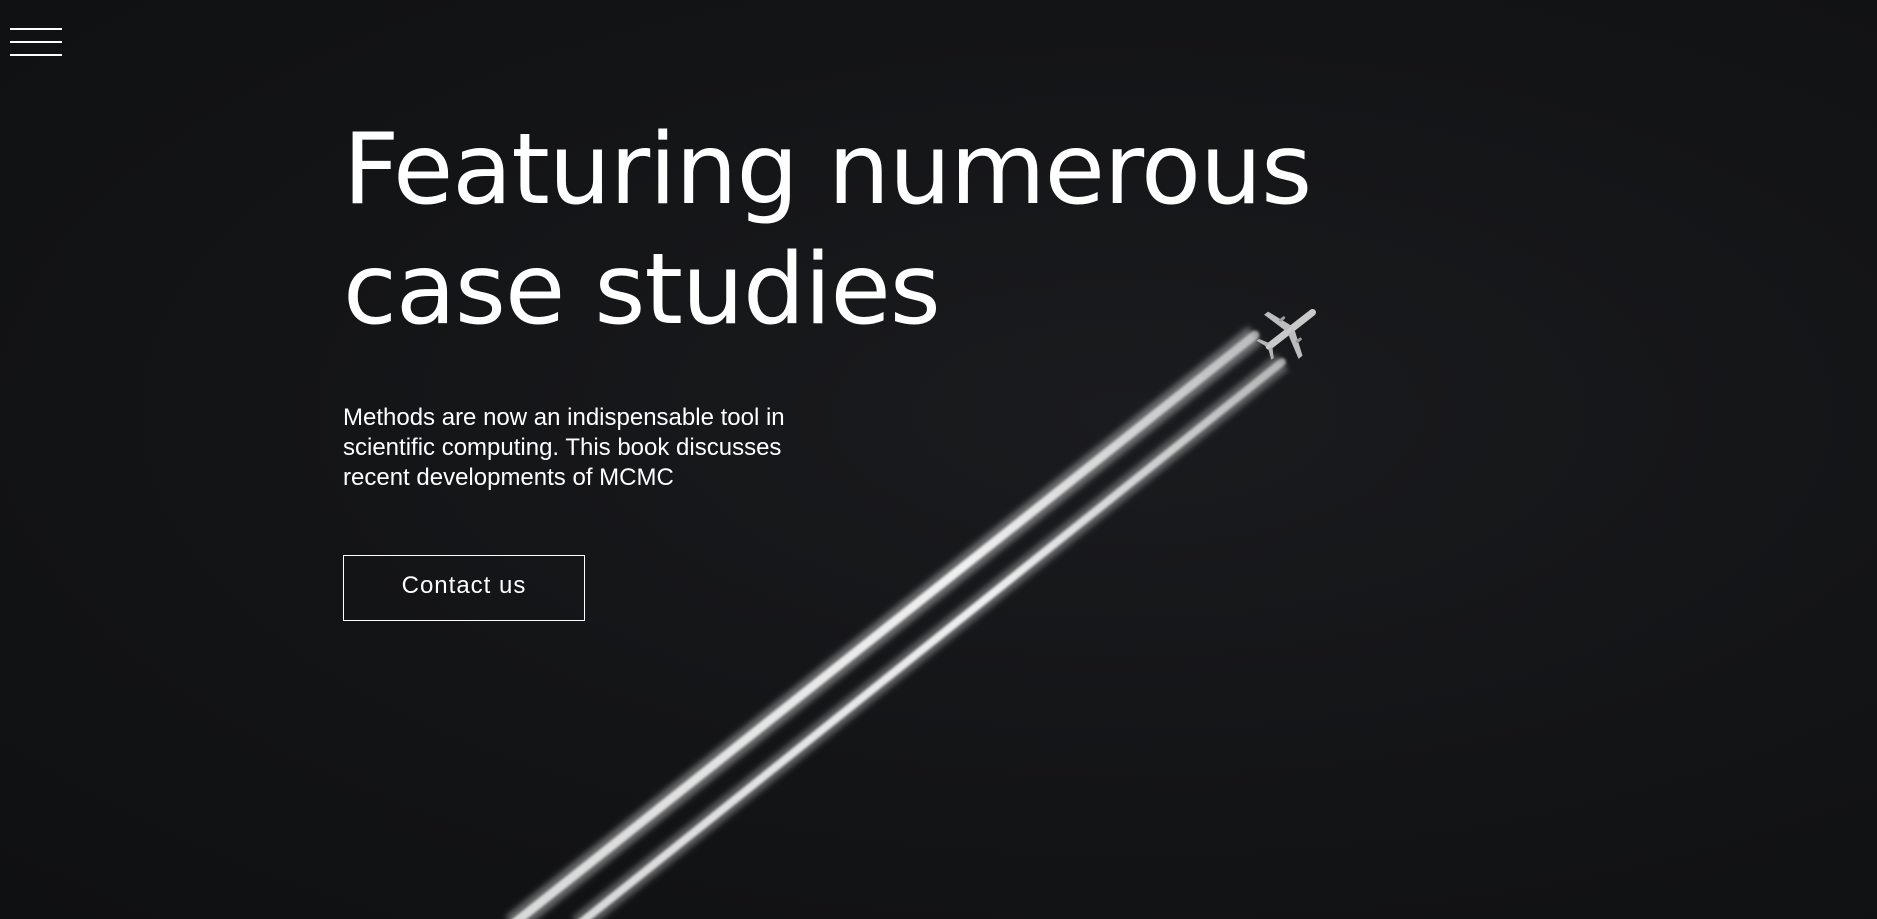  What do you see at coordinates (827, 230) in the screenshot?
I see `hero-headline: Featuring numerous case studies` at bounding box center [827, 230].